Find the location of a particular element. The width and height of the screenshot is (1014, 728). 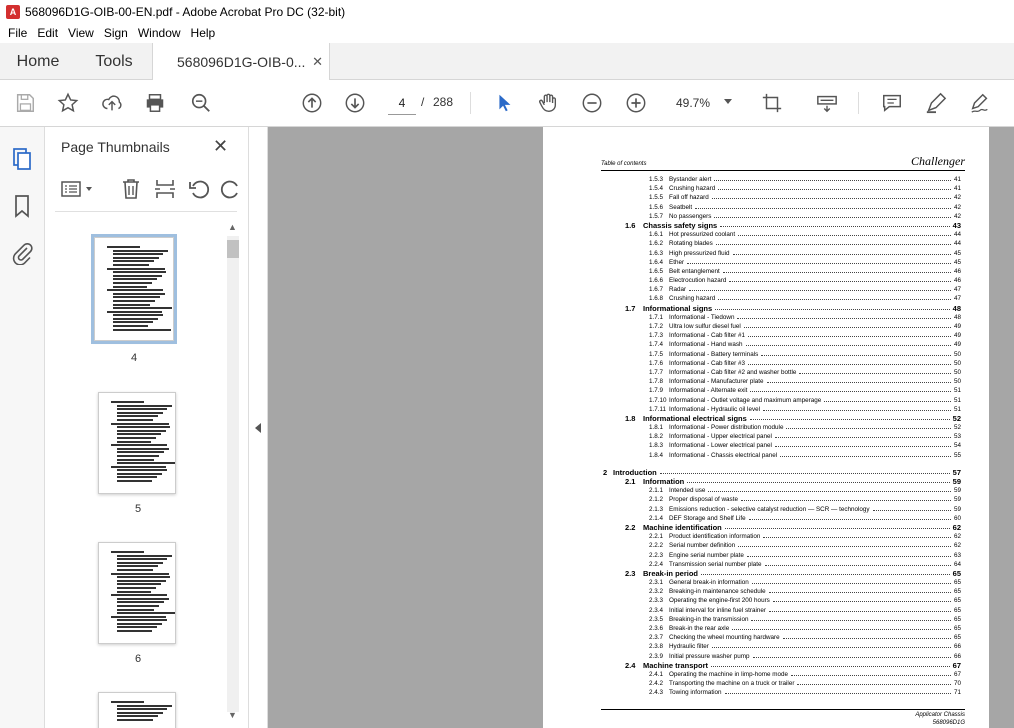

toc-entry: 1.7 Informational signs 48 is located at coordinates (781, 308).